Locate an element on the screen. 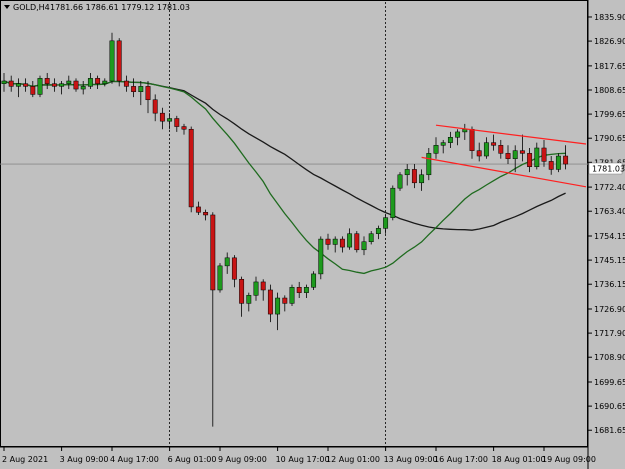 The height and width of the screenshot is (469, 625). price-tick-label: 1736.15 is located at coordinates (609, 284).